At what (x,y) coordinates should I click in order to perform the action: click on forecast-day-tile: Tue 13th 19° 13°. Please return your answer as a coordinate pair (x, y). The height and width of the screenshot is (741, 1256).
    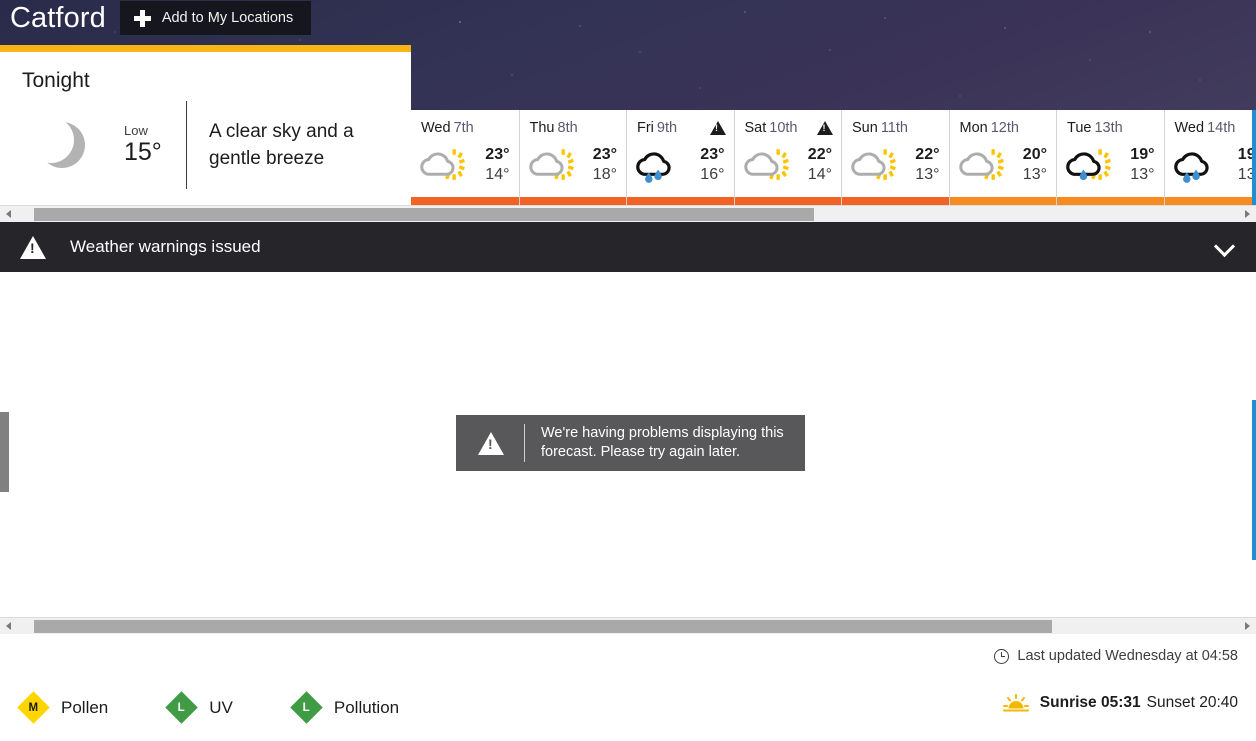
    Looking at the image, I should click on (1110, 157).